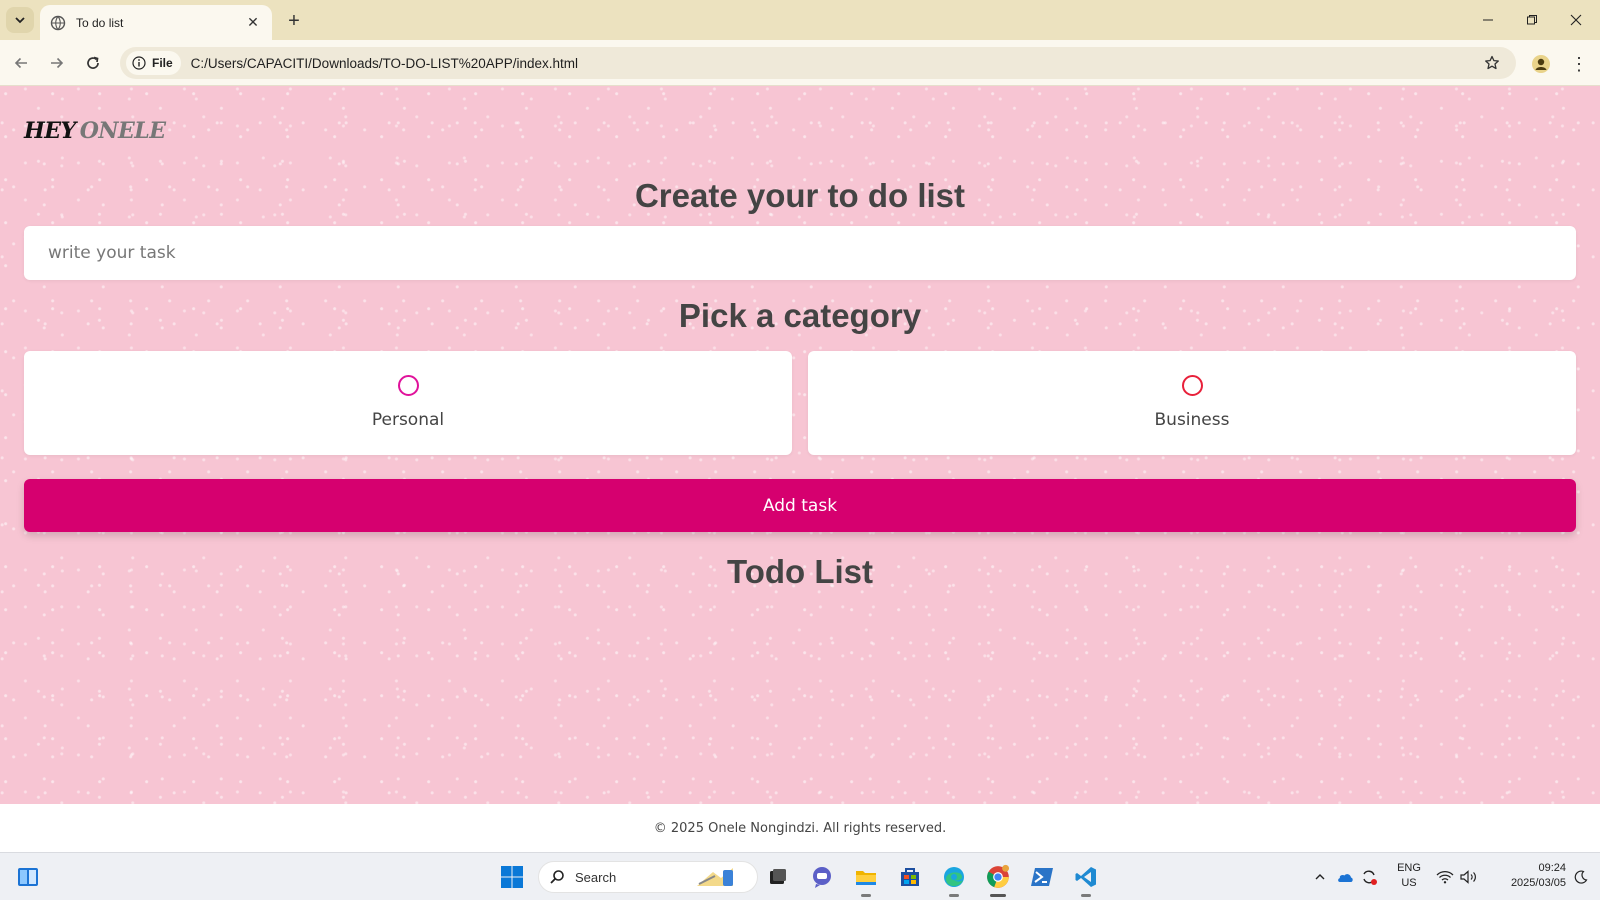 Image resolution: width=1600 pixels, height=900 pixels. I want to click on explorer-running-indicator, so click(866, 895).